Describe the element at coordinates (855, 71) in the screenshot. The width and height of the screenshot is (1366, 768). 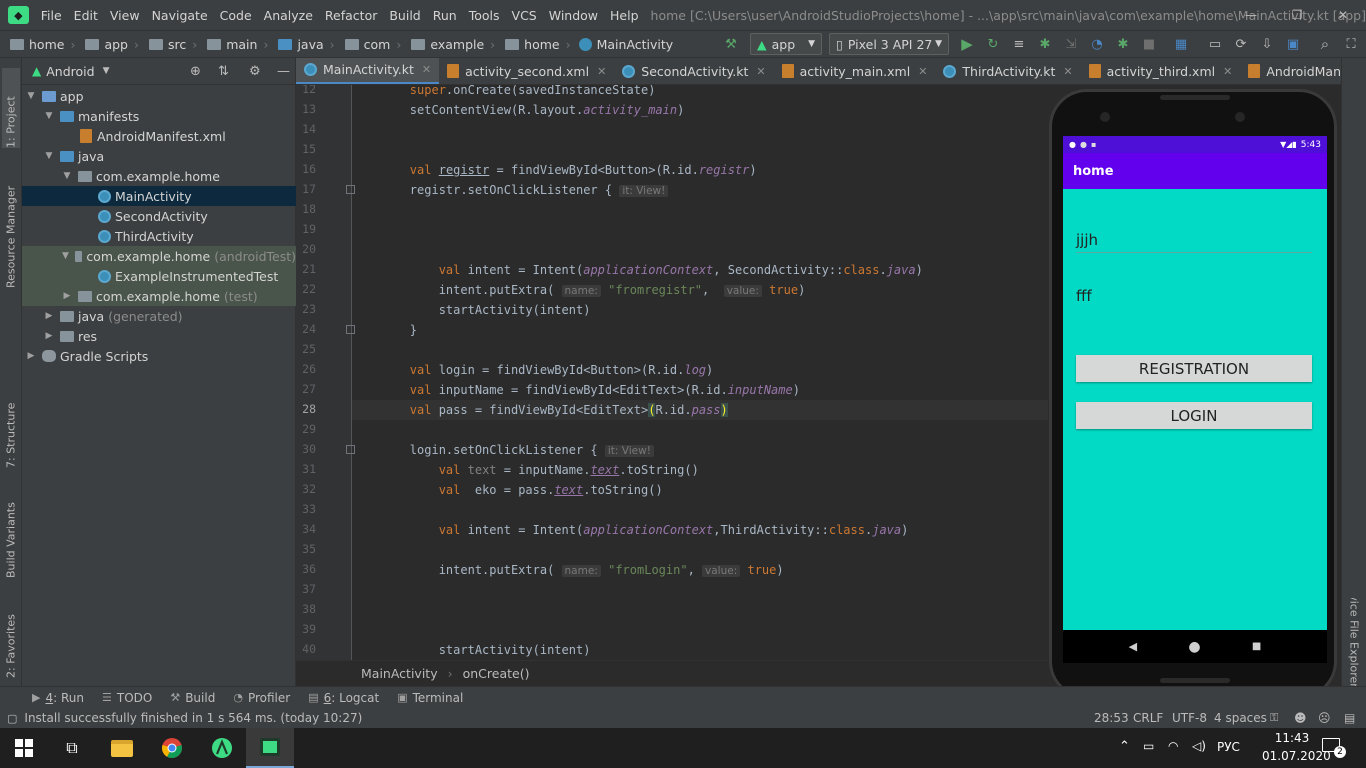
I see `tab-activity-main-xml: activity_main.xml ✕` at that location.